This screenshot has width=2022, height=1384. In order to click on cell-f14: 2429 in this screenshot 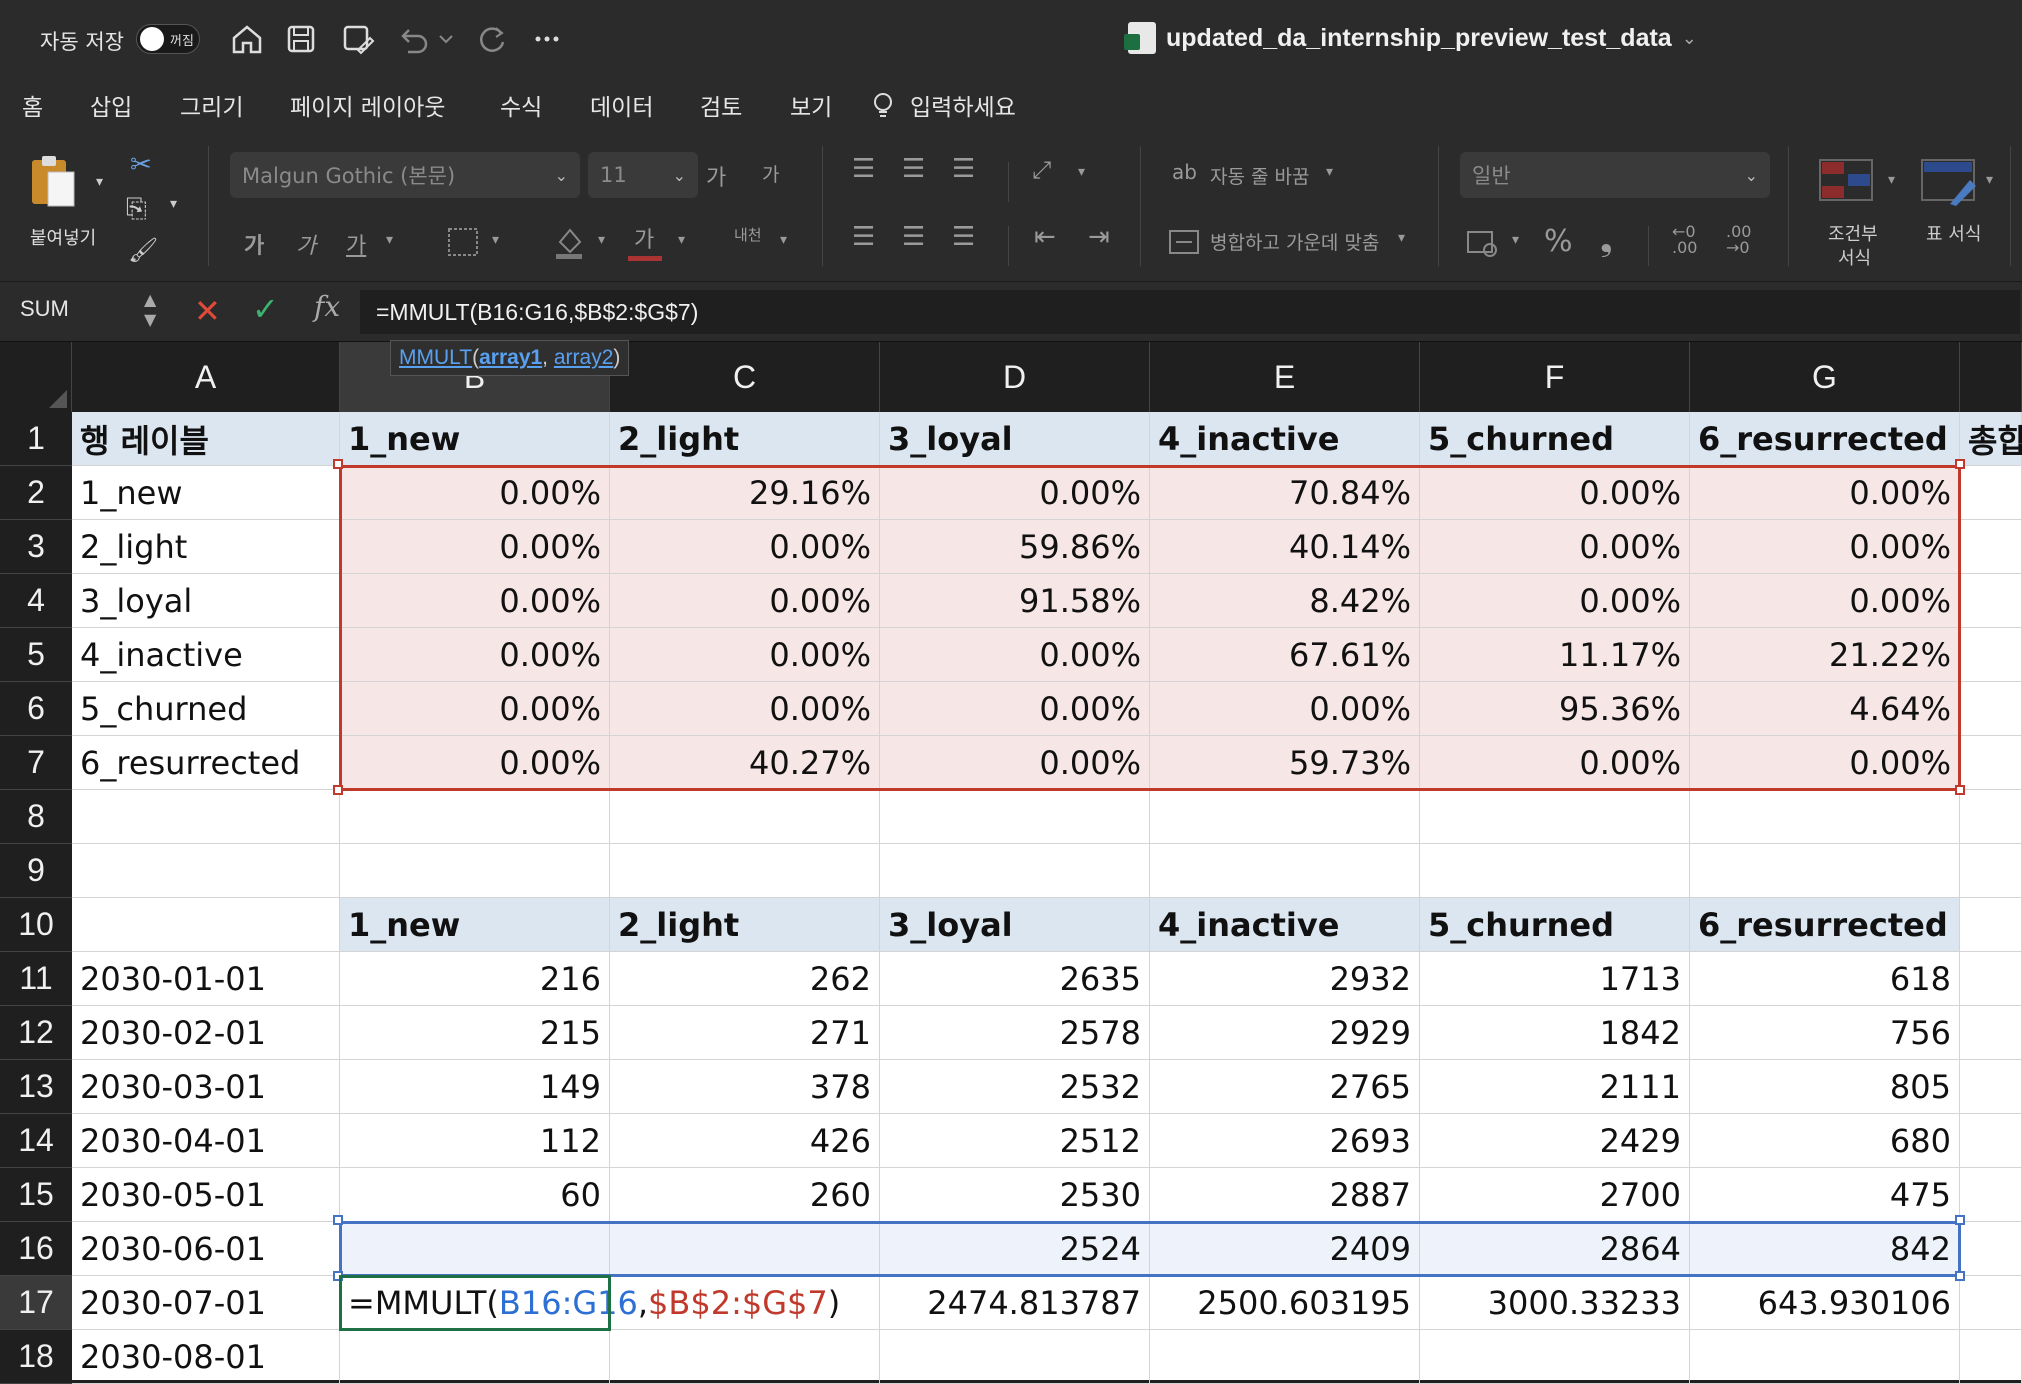, I will do `click(1555, 1141)`.